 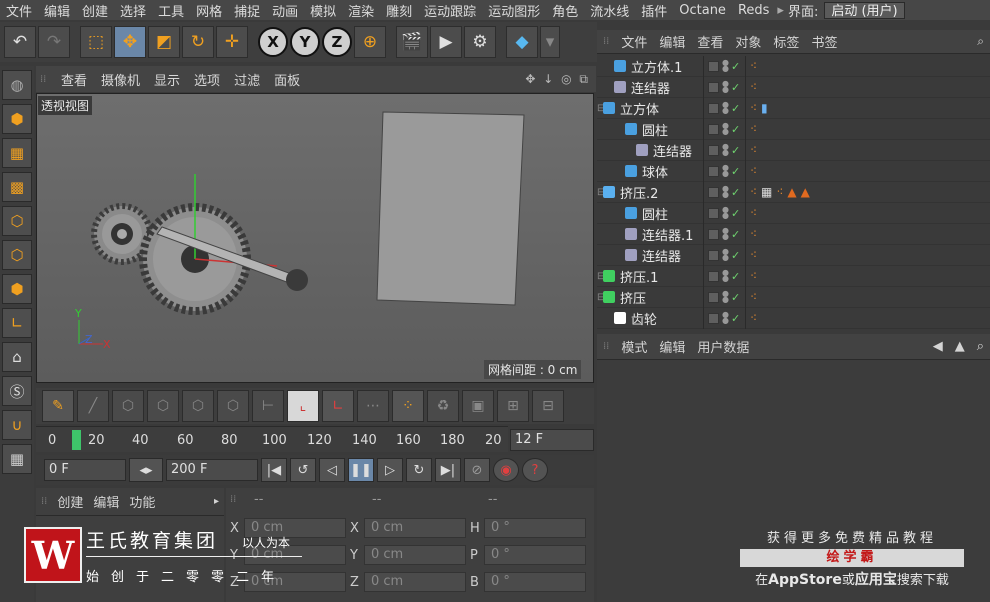 What do you see at coordinates (130, 42) in the screenshot?
I see `move-button: ✥` at bounding box center [130, 42].